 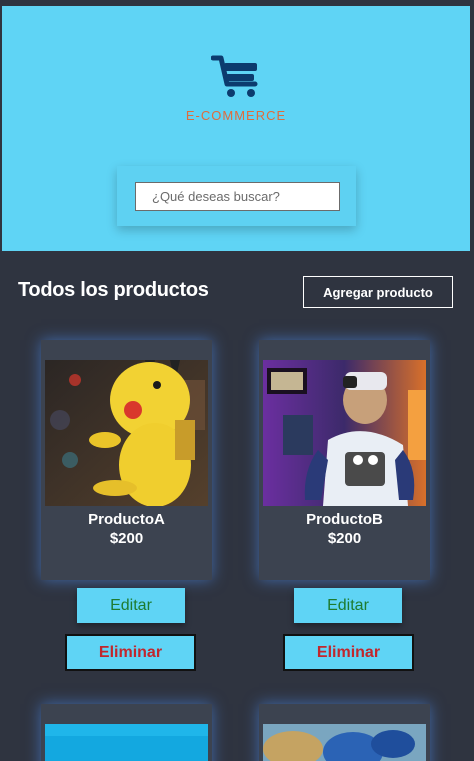 I want to click on product-card: ProductoB $200, so click(x=344, y=460).